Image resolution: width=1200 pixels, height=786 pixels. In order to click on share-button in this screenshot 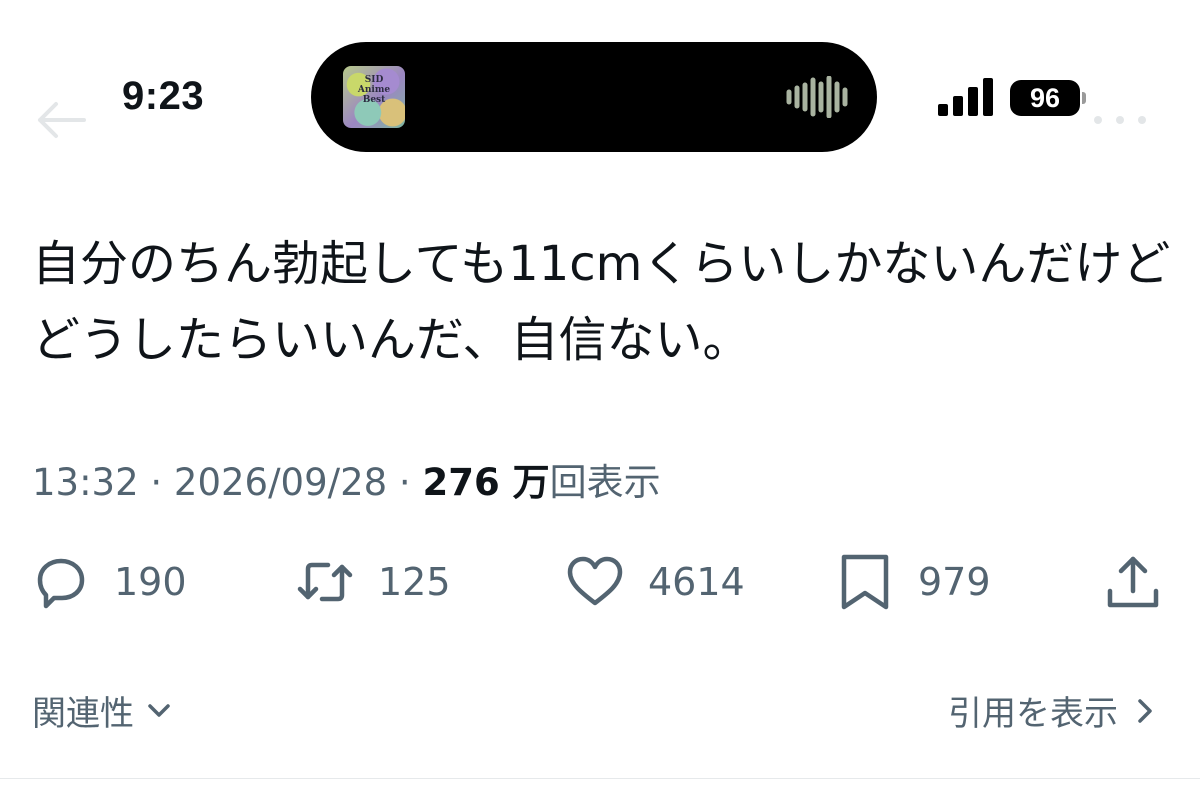, I will do `click(1133, 582)`.